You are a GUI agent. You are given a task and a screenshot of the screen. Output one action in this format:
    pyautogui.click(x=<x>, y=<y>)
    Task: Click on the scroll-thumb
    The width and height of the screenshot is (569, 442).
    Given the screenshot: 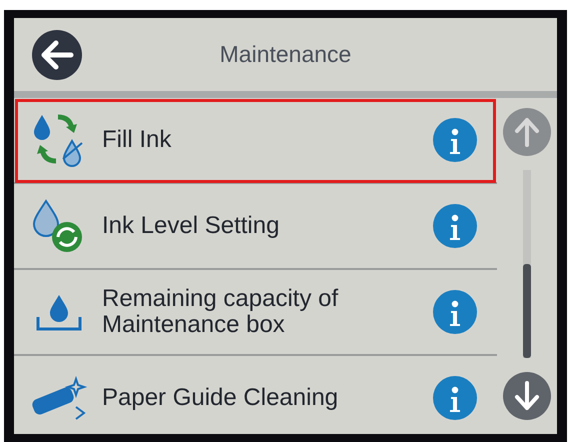 What is the action you would take?
    pyautogui.click(x=527, y=311)
    